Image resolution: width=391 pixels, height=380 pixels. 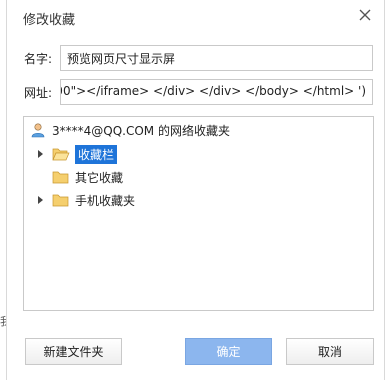 I want to click on tree-item-label: 收藏栏, so click(x=96, y=154).